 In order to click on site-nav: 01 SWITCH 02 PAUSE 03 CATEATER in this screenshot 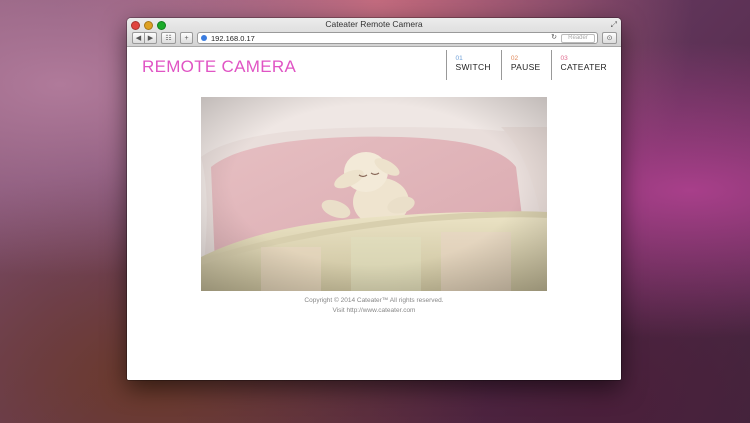, I will do `click(526, 65)`.